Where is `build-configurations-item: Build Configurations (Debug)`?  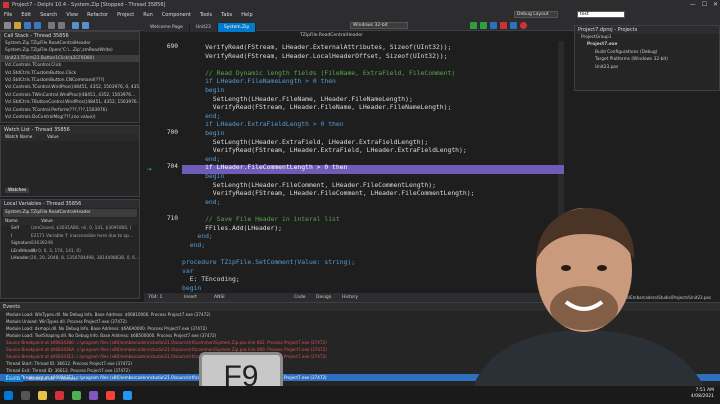 build-configurations-item: Build Configurations (Debug) is located at coordinates (647, 52).